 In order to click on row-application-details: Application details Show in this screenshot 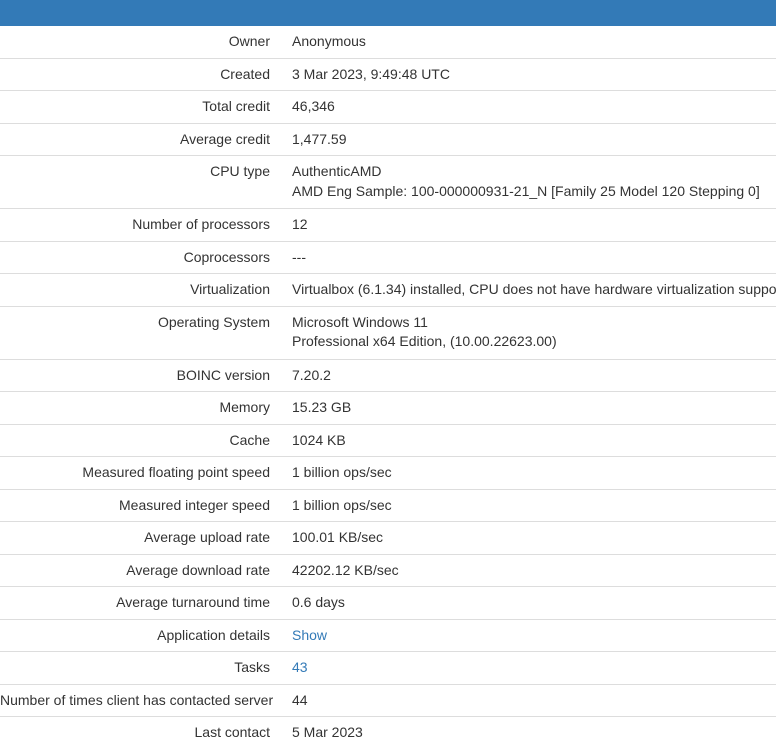, I will do `click(388, 635)`.